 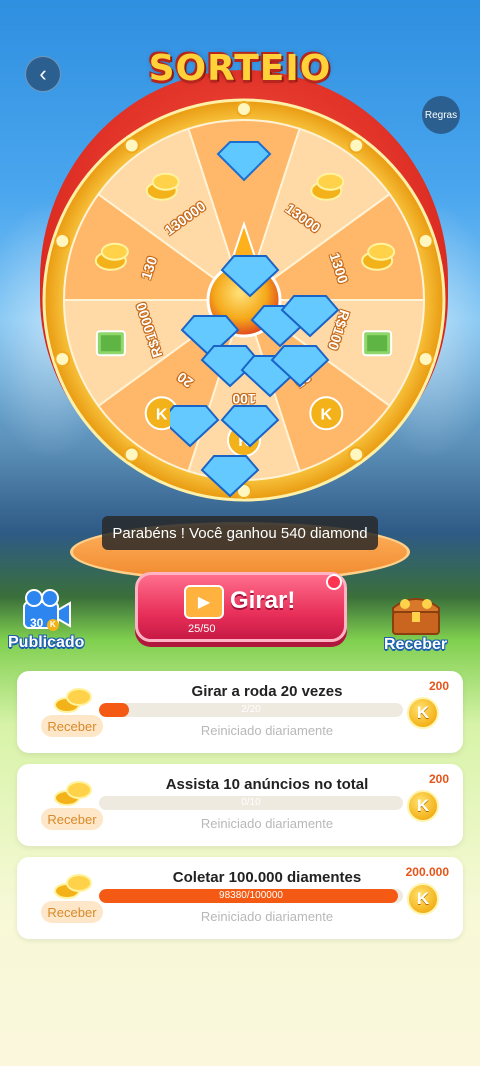 What do you see at coordinates (162, 414) in the screenshot?
I see `svg-text: K` at bounding box center [162, 414].